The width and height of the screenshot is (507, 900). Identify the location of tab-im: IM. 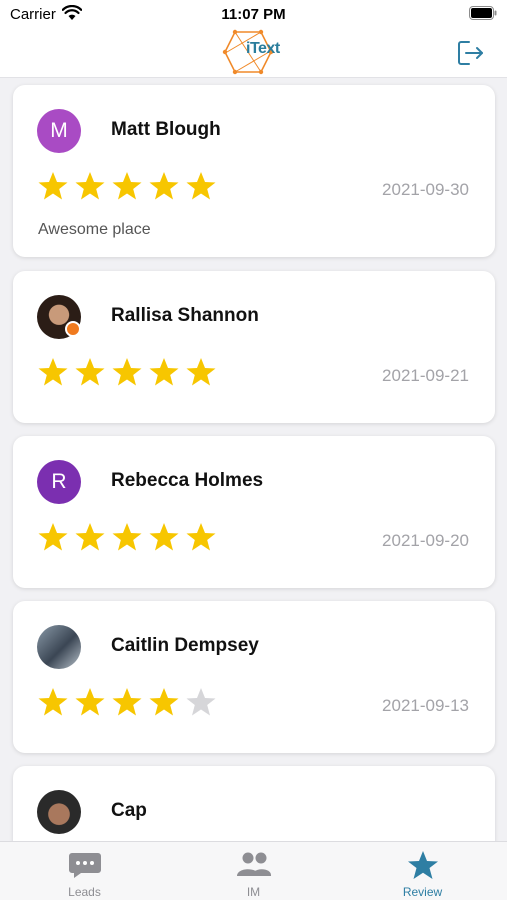
(253, 871).